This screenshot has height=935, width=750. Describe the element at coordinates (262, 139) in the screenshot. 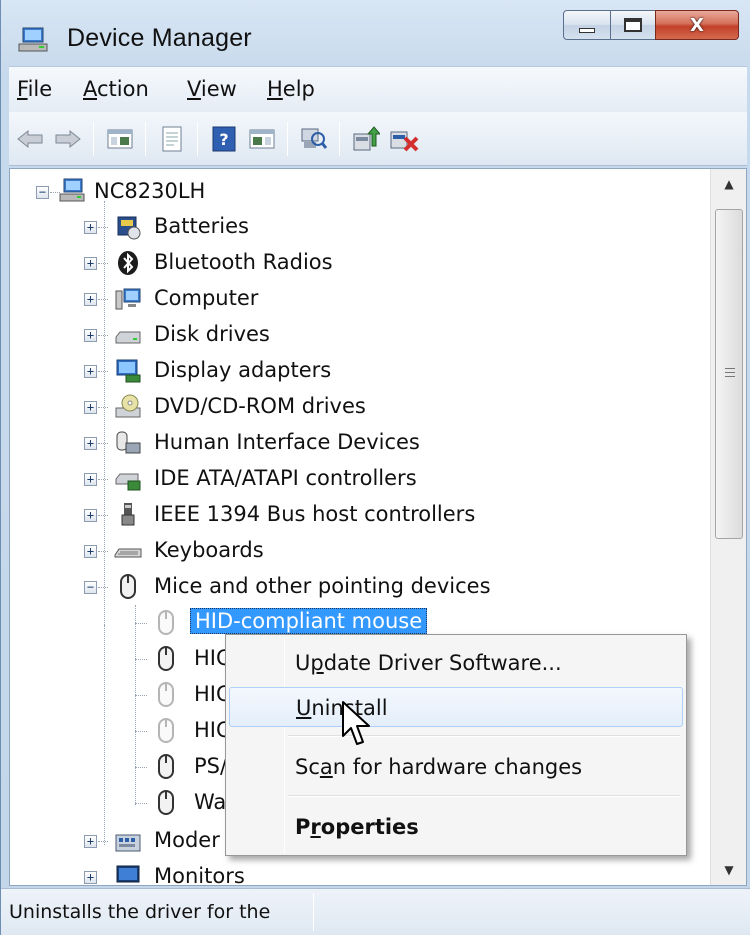

I see `console-tree-button` at that location.